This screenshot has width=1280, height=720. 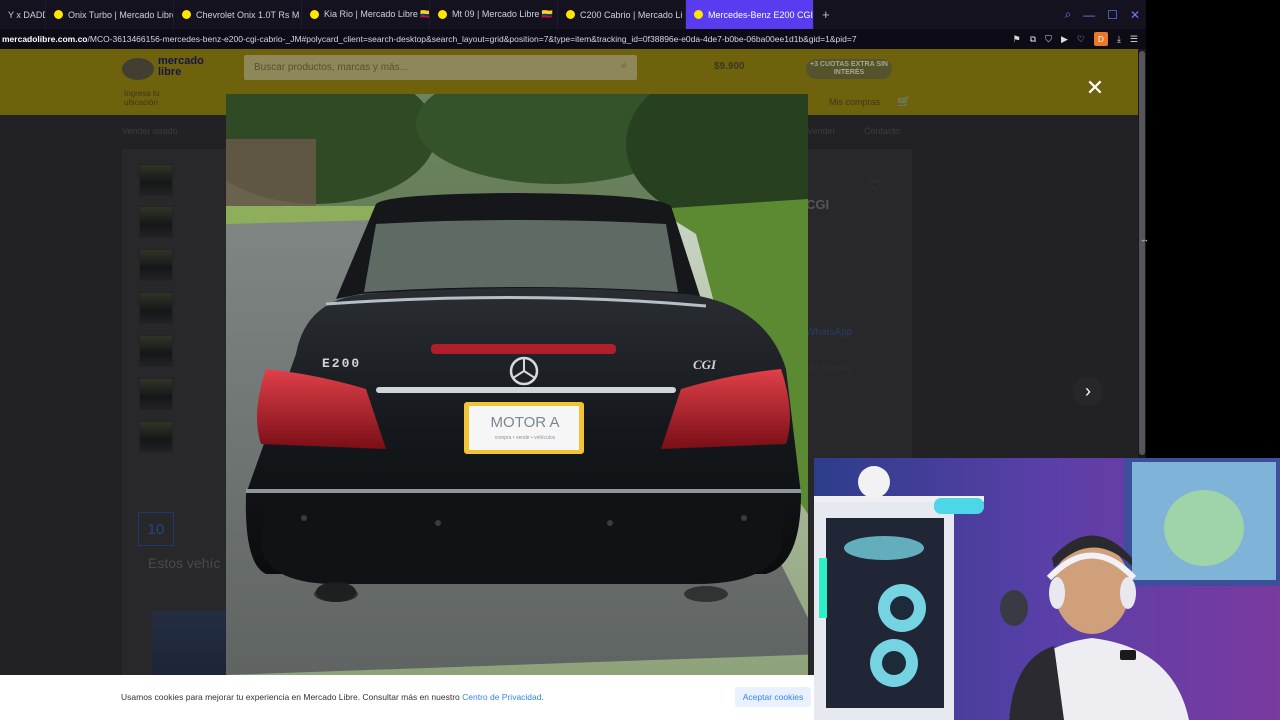 What do you see at coordinates (501, 697) in the screenshot?
I see `privacy-center-link: Centro de Privacidad` at bounding box center [501, 697].